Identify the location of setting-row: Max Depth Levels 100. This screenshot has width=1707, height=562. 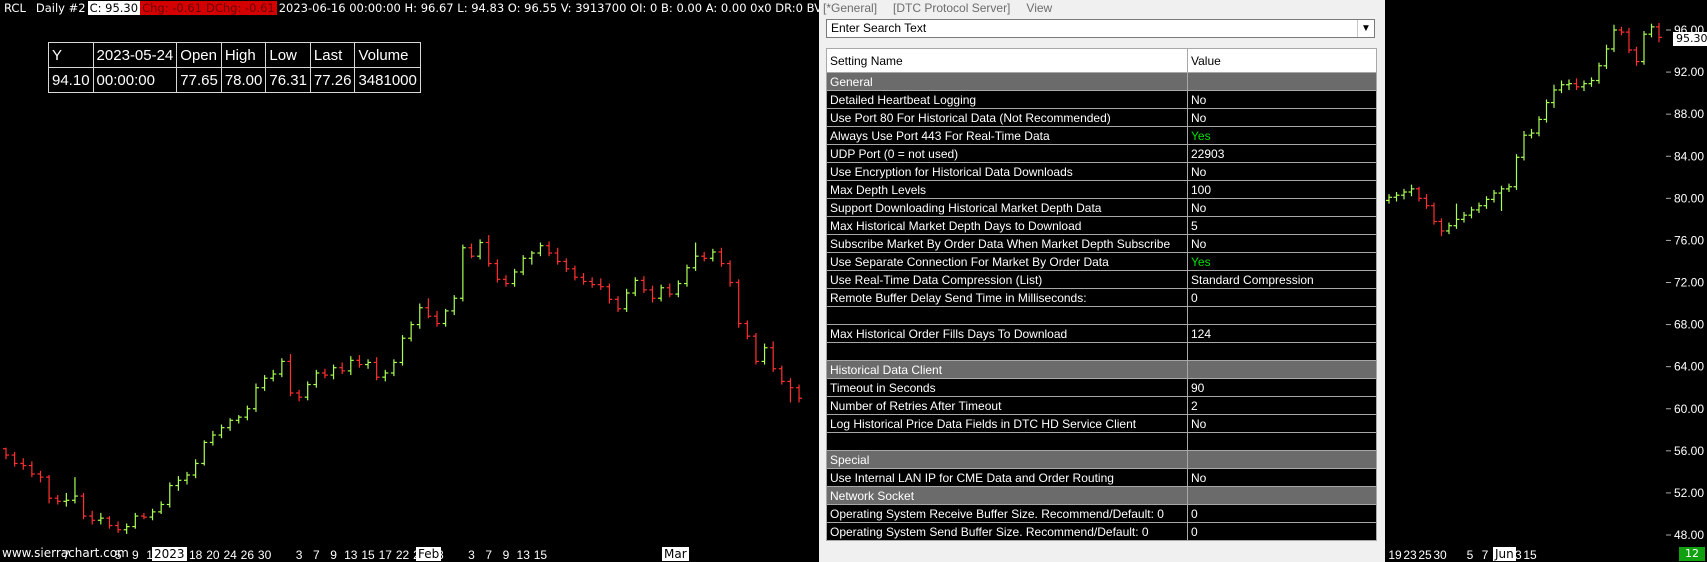
(1101, 189).